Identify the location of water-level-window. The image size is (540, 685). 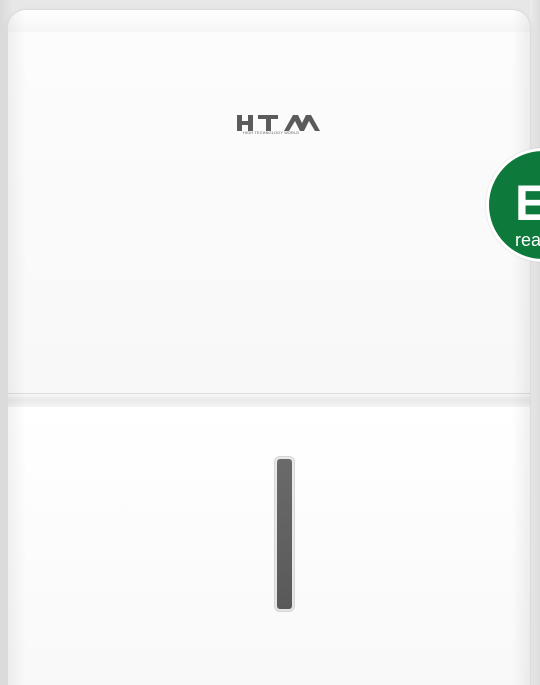
(284, 534).